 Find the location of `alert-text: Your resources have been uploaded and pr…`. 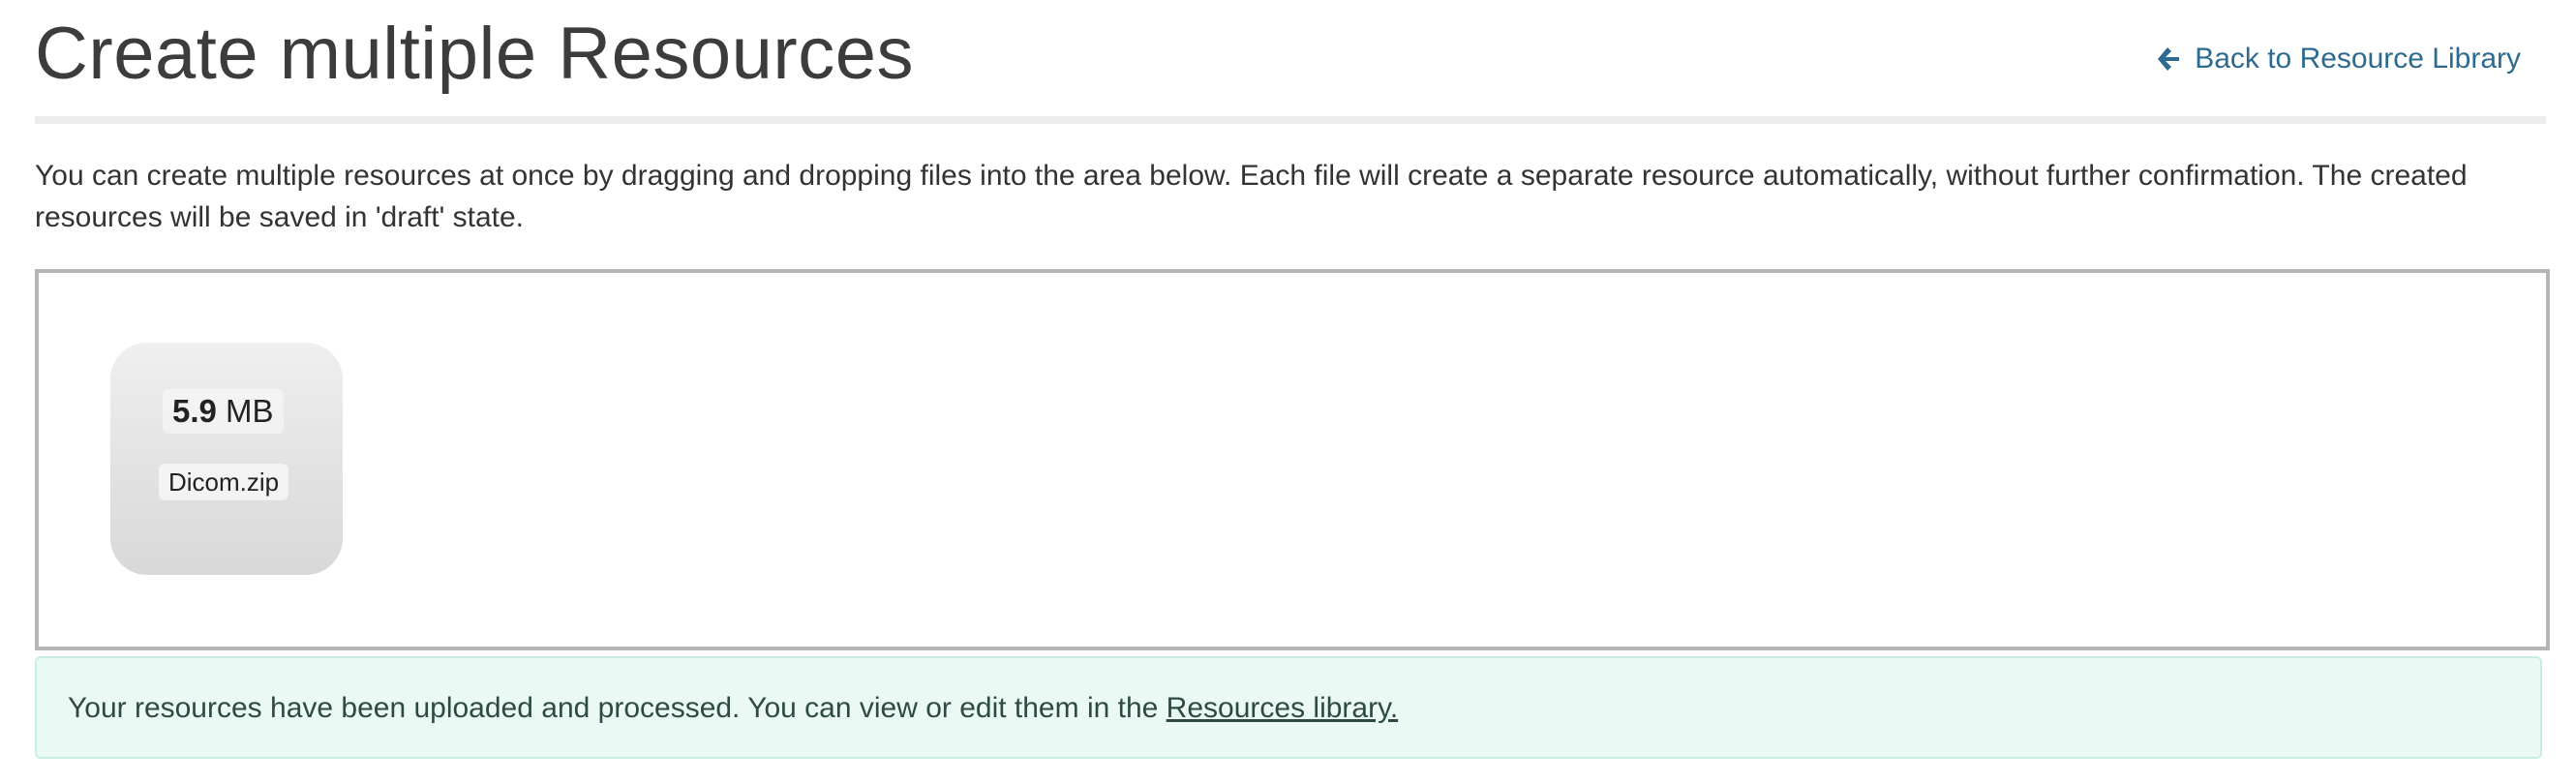

alert-text: Your resources have been uploaded and pr… is located at coordinates (617, 708).